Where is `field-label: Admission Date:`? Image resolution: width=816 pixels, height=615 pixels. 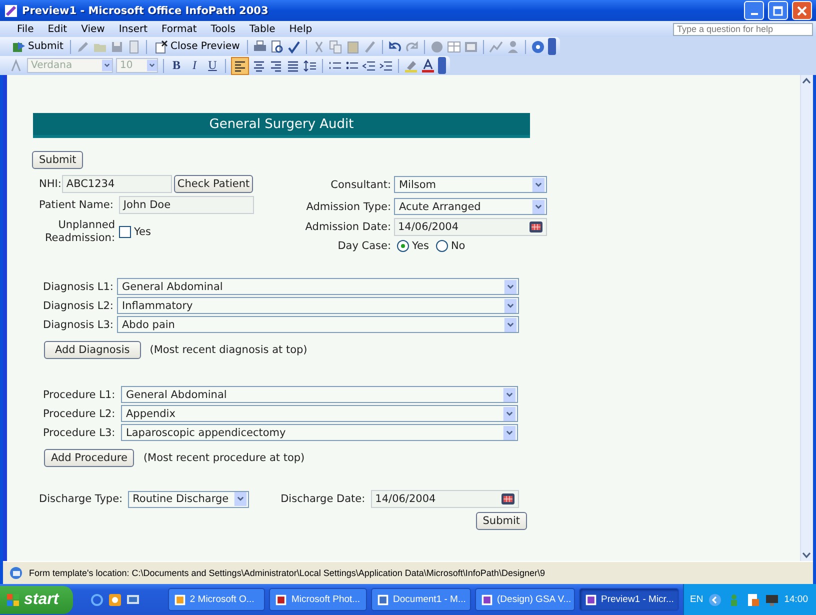
field-label: Admission Date: is located at coordinates (347, 227).